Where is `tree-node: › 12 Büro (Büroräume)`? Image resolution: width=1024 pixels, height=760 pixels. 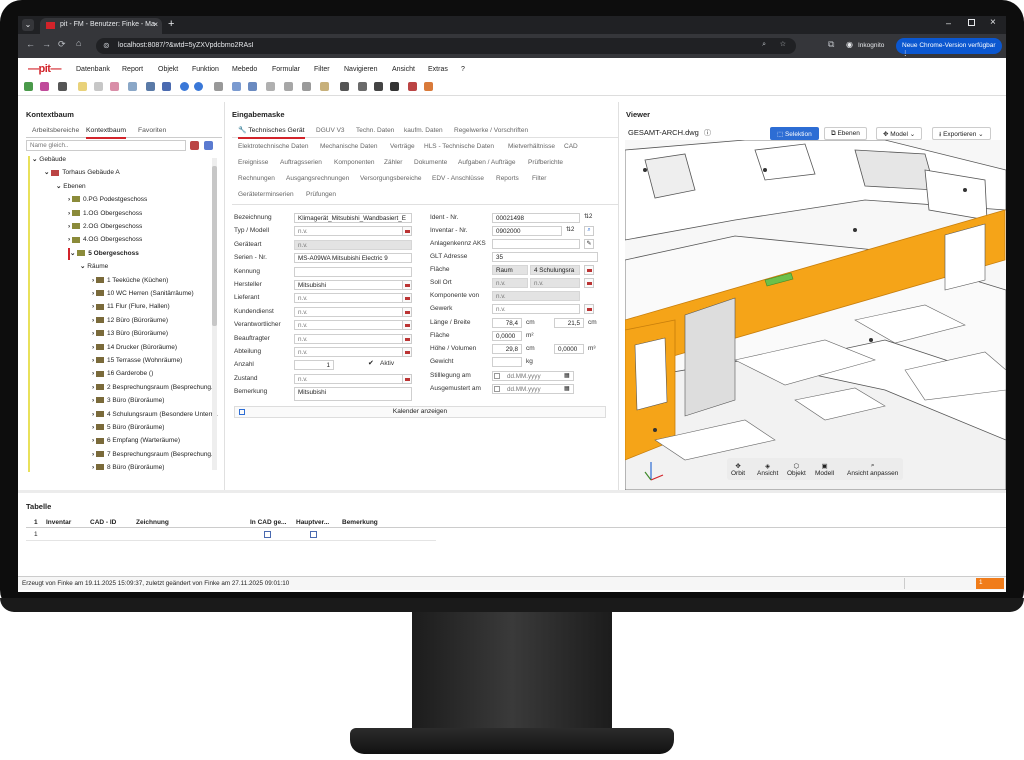
tree-node: › 12 Büro (Büroräume) is located at coordinates (130, 321).